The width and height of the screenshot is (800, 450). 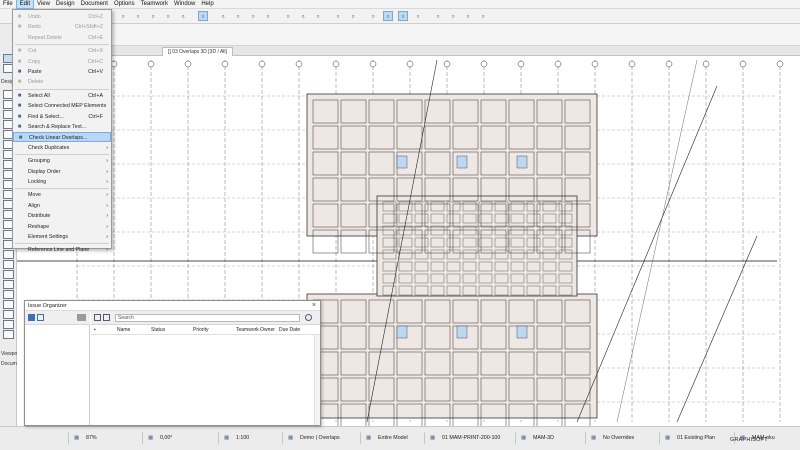 What do you see at coordinates (318, 16) in the screenshot?
I see `snap-icon: ▫` at bounding box center [318, 16].